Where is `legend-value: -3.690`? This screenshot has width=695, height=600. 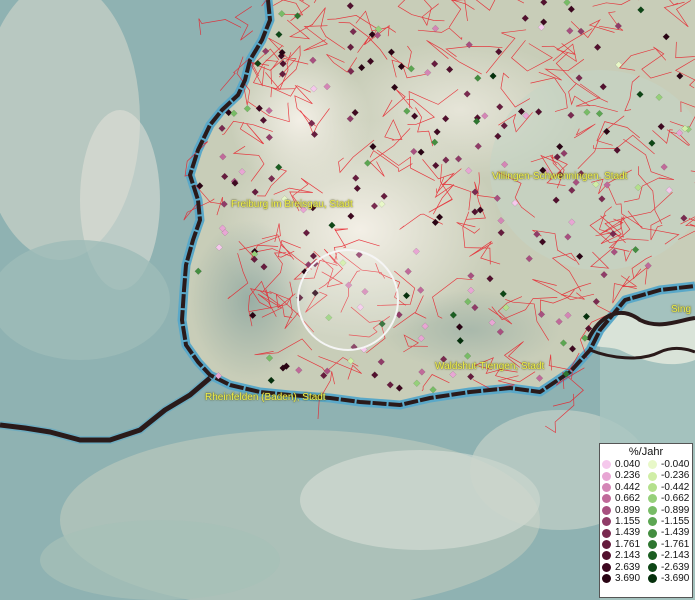 legend-value: -3.690 is located at coordinates (675, 578).